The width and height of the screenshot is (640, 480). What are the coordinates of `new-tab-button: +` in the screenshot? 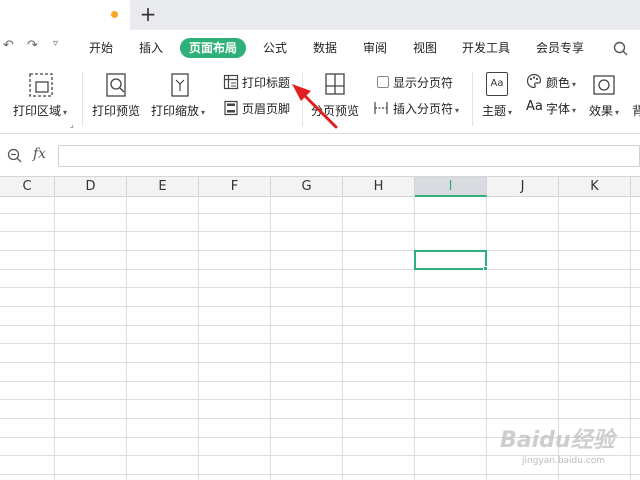 It's located at (148, 15).